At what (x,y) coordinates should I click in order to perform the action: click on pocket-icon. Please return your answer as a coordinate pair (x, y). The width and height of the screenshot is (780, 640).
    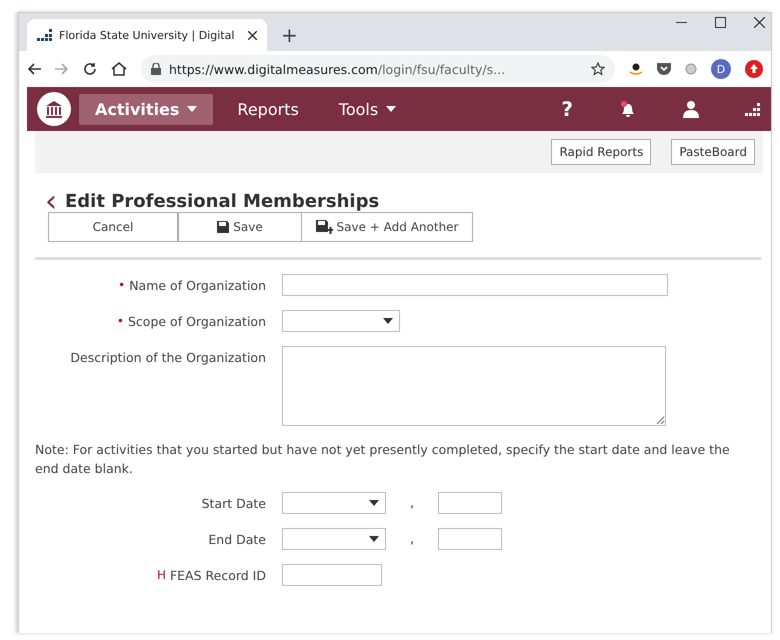
    Looking at the image, I should click on (664, 69).